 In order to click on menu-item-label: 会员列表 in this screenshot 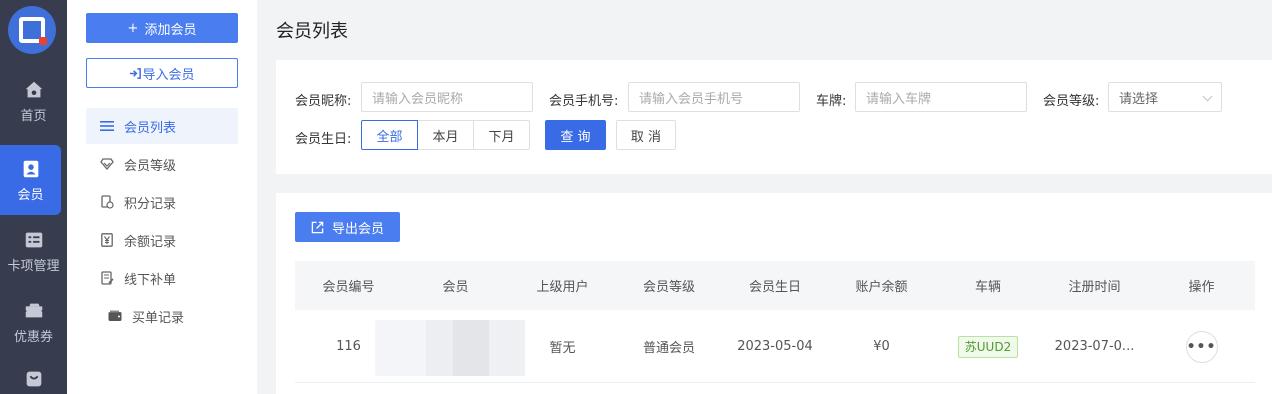, I will do `click(150, 128)`.